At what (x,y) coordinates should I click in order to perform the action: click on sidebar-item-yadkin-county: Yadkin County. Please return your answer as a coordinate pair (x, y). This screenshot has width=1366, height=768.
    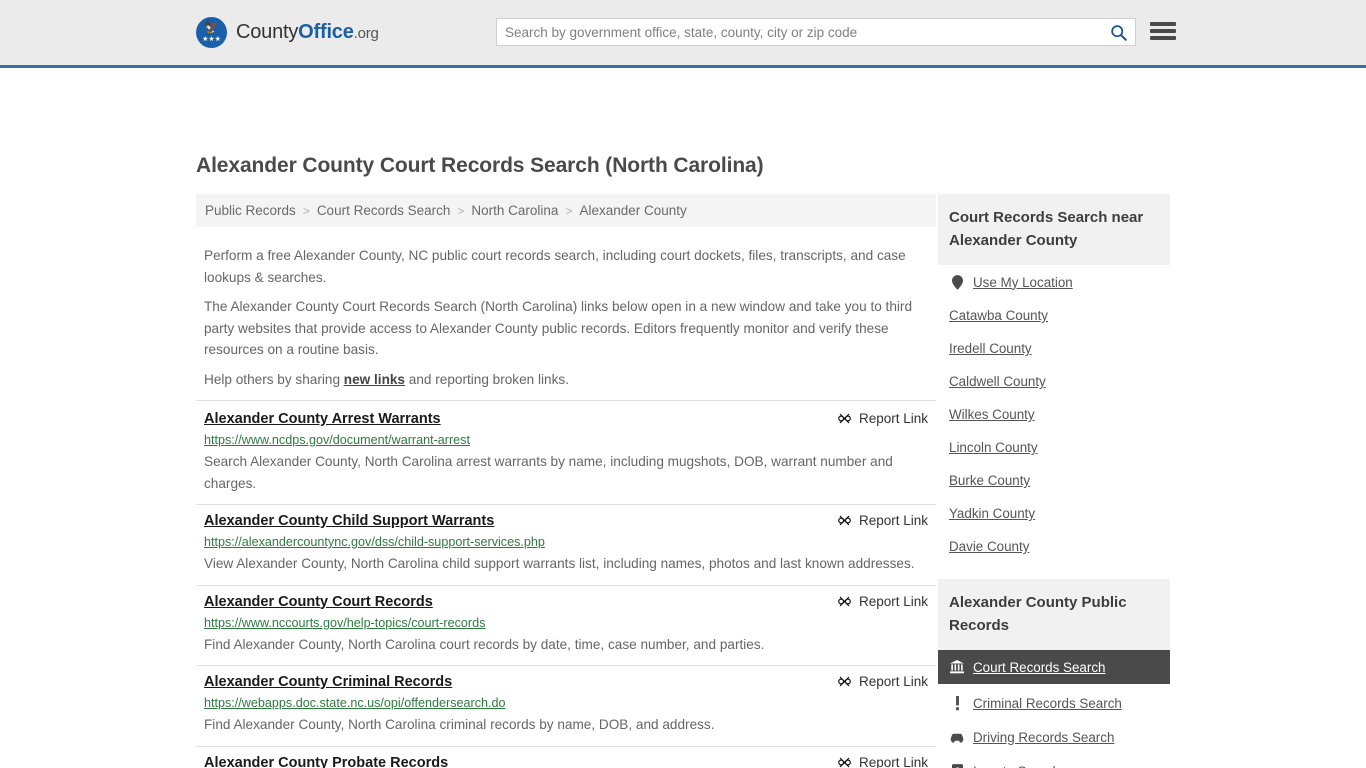
    Looking at the image, I should click on (1054, 513).